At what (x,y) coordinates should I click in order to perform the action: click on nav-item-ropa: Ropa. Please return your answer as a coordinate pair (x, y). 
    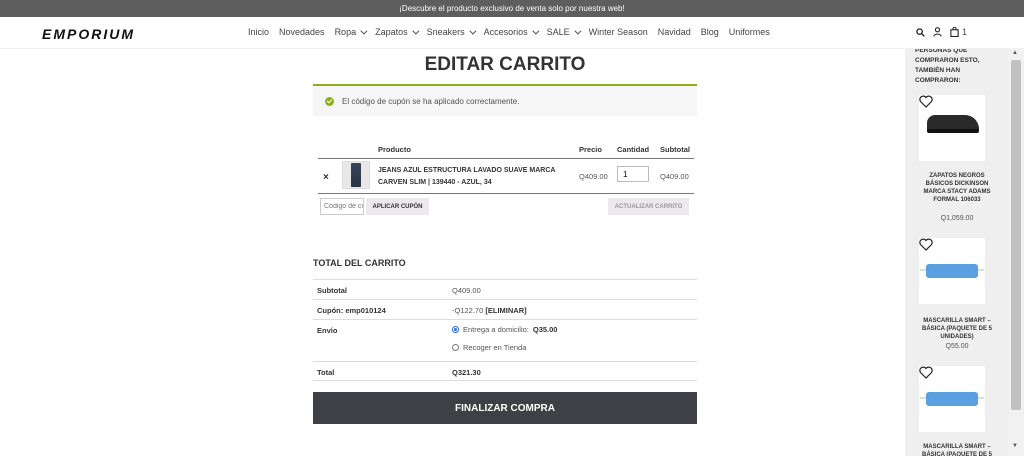
    Looking at the image, I should click on (351, 32).